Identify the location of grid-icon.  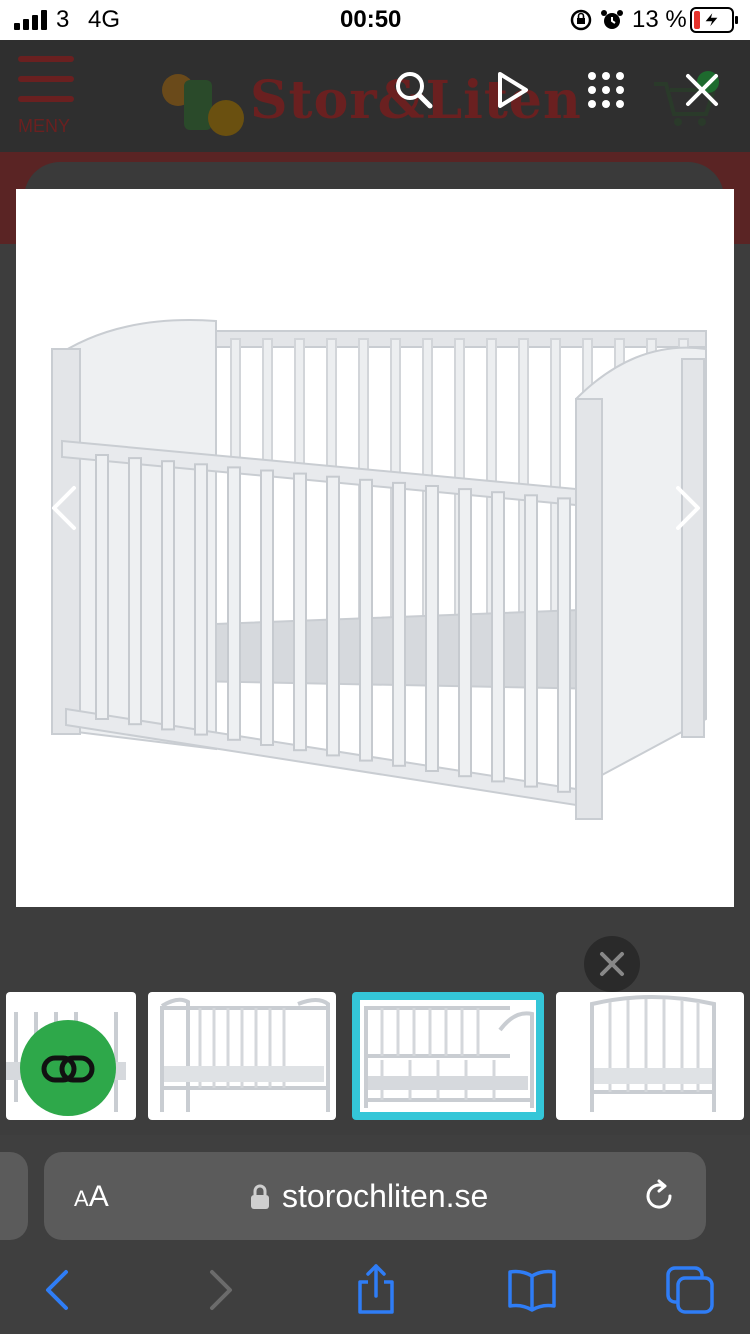
(606, 90).